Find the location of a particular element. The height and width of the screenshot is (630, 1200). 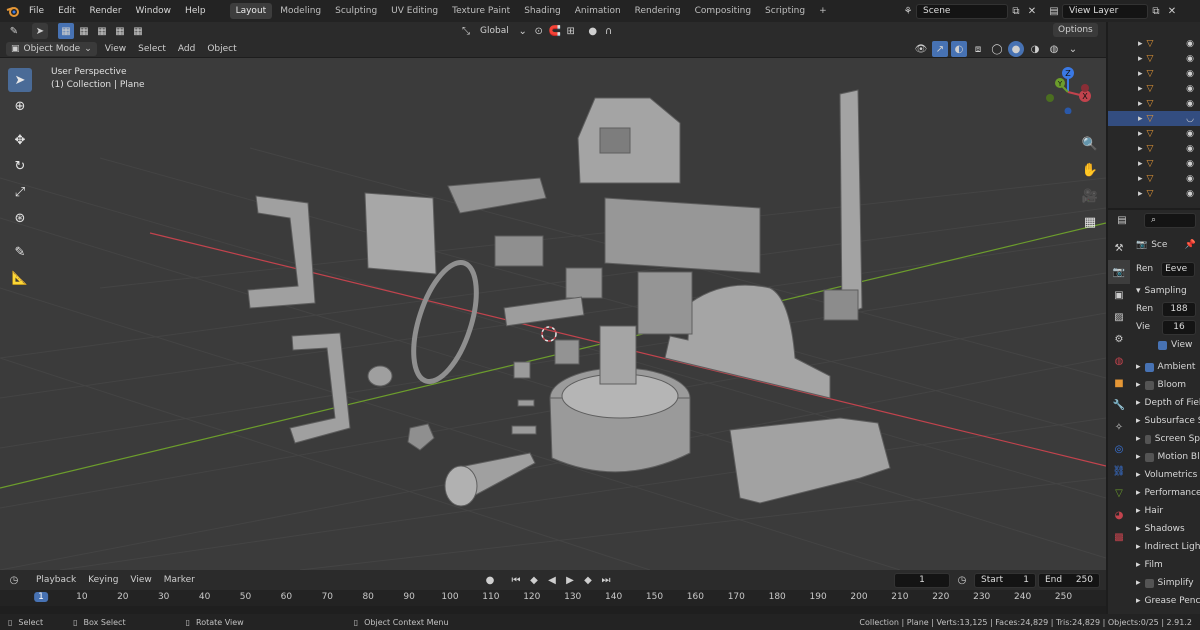

move-tool-icon: ✥ is located at coordinates (20, 140).